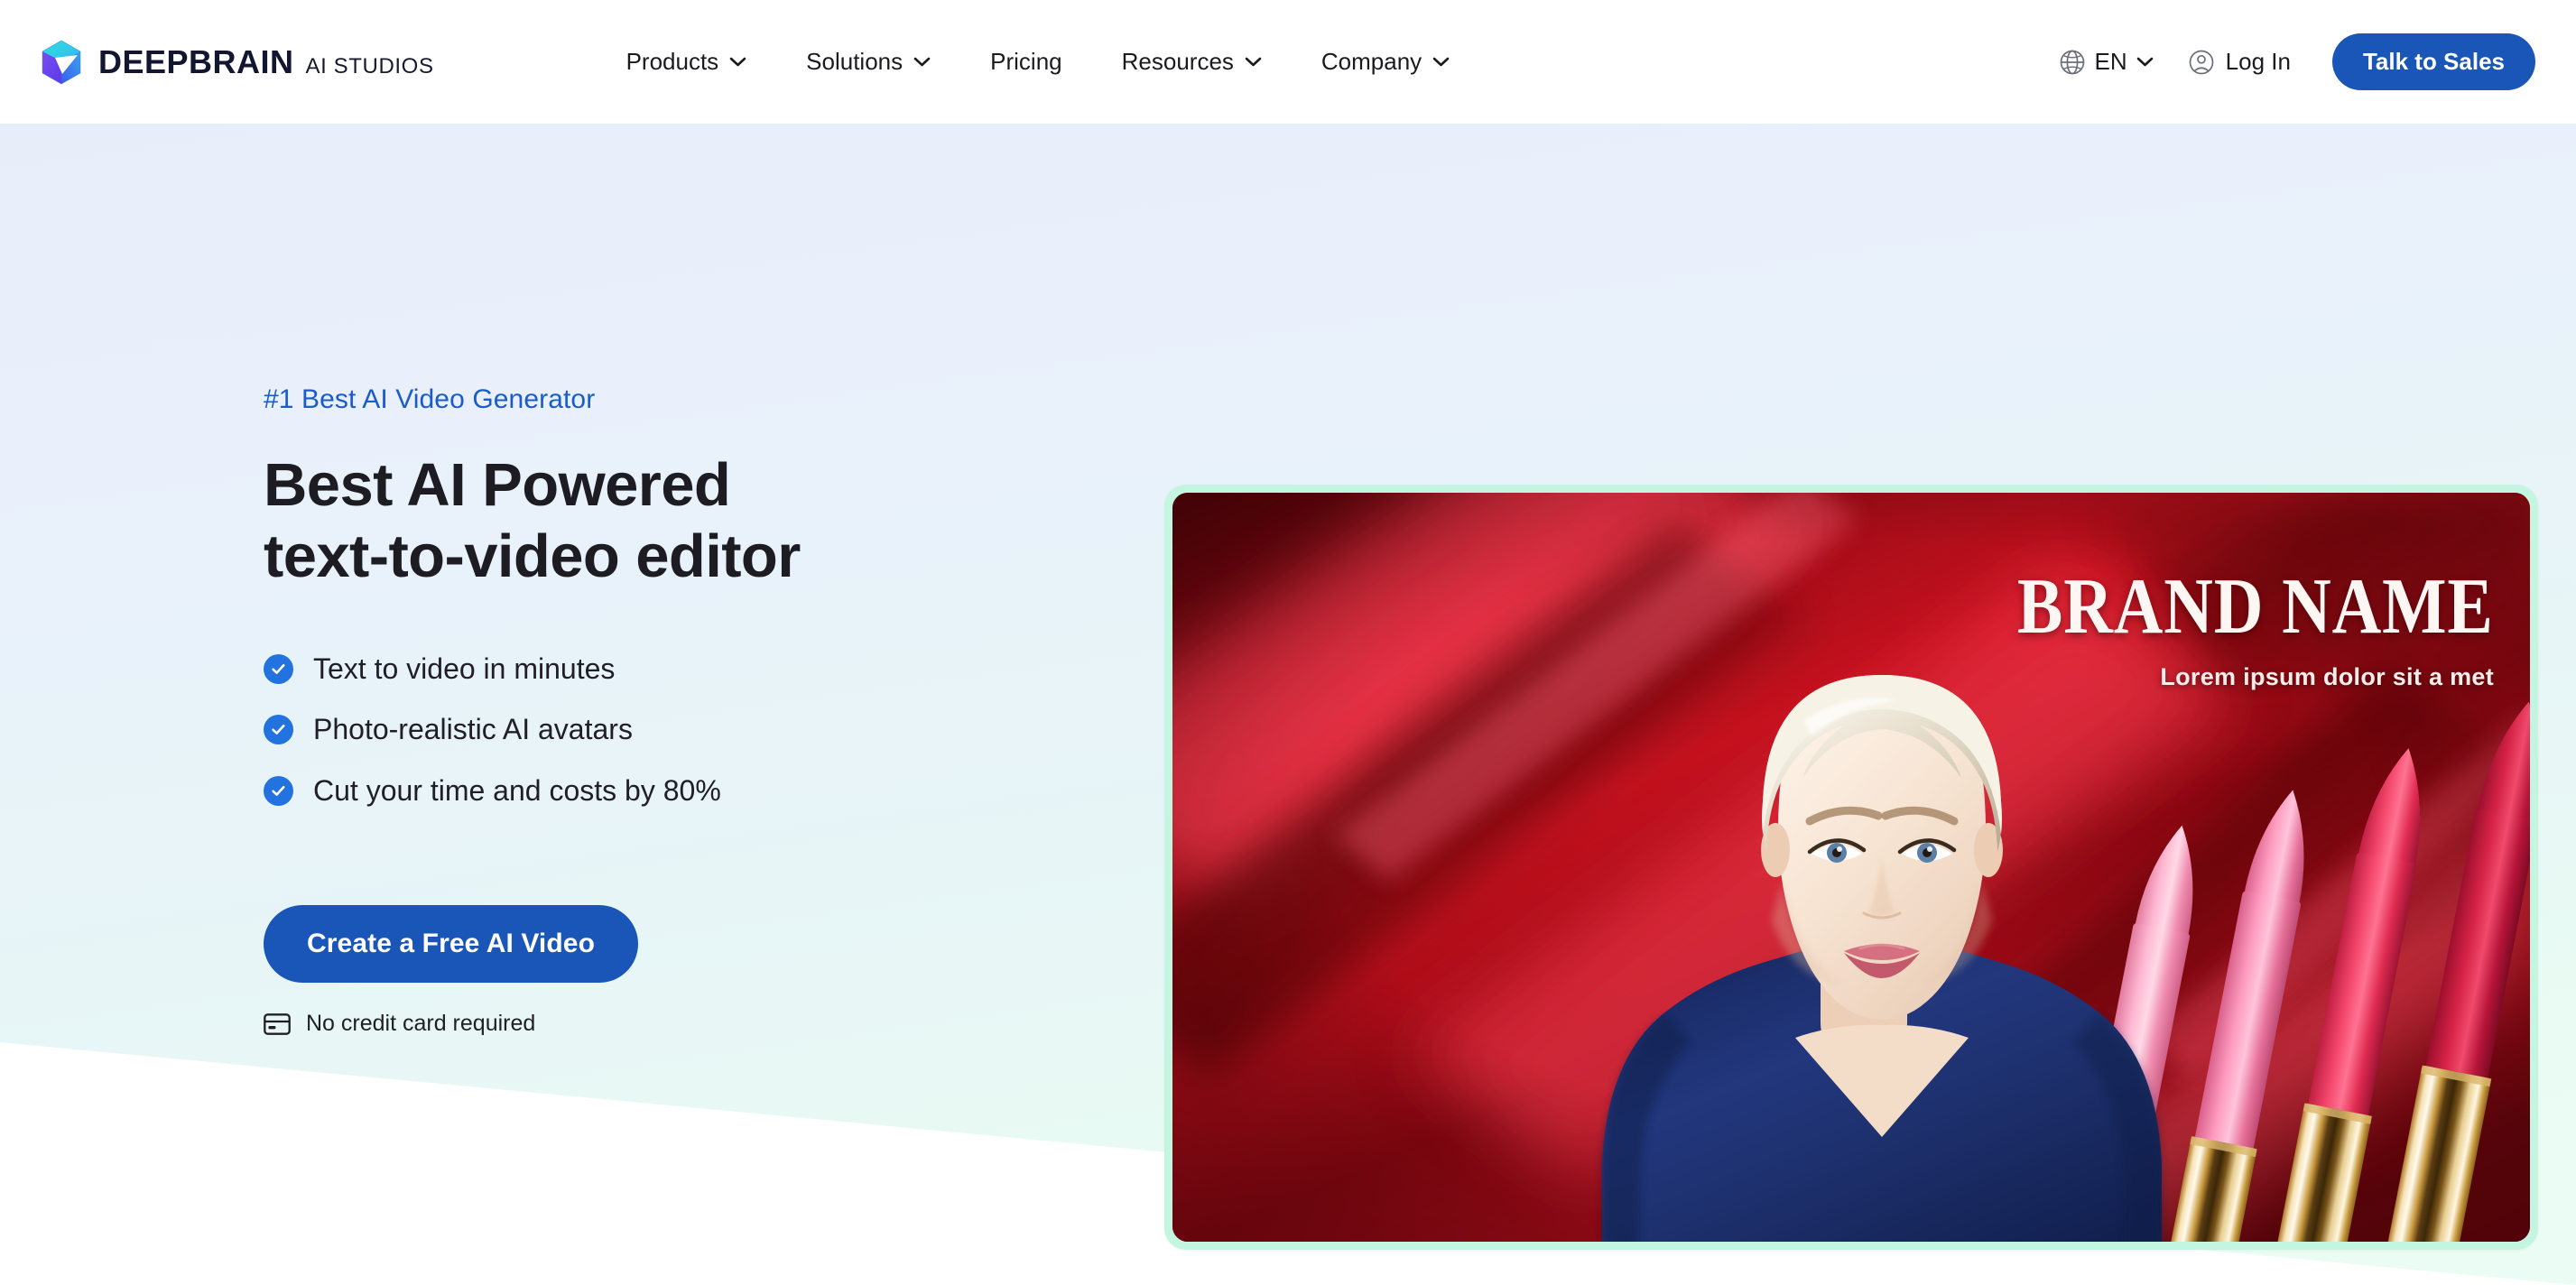  What do you see at coordinates (517, 790) in the screenshot?
I see `feature-label: Cut your time and costs by 80%` at bounding box center [517, 790].